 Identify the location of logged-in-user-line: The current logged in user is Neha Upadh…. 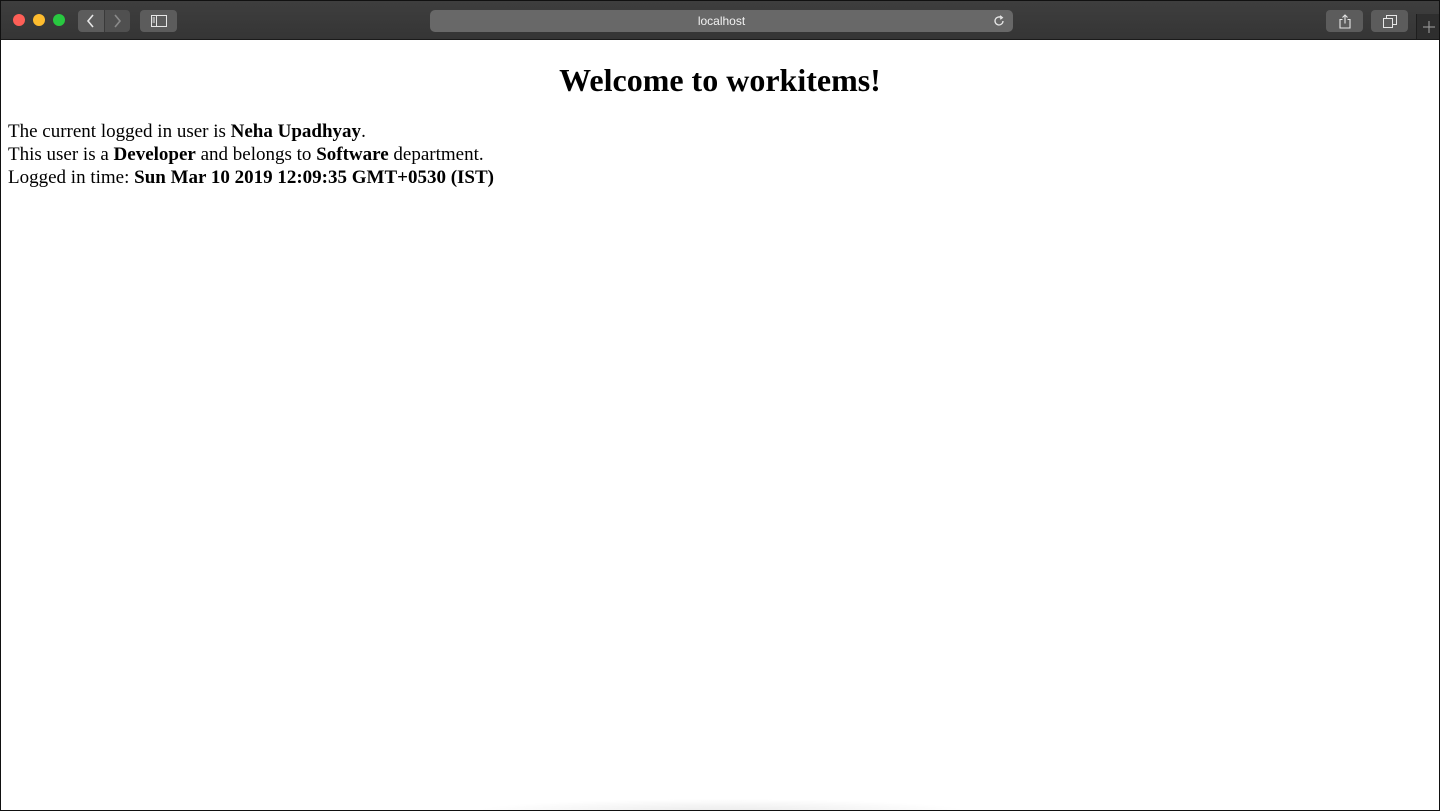
(251, 131).